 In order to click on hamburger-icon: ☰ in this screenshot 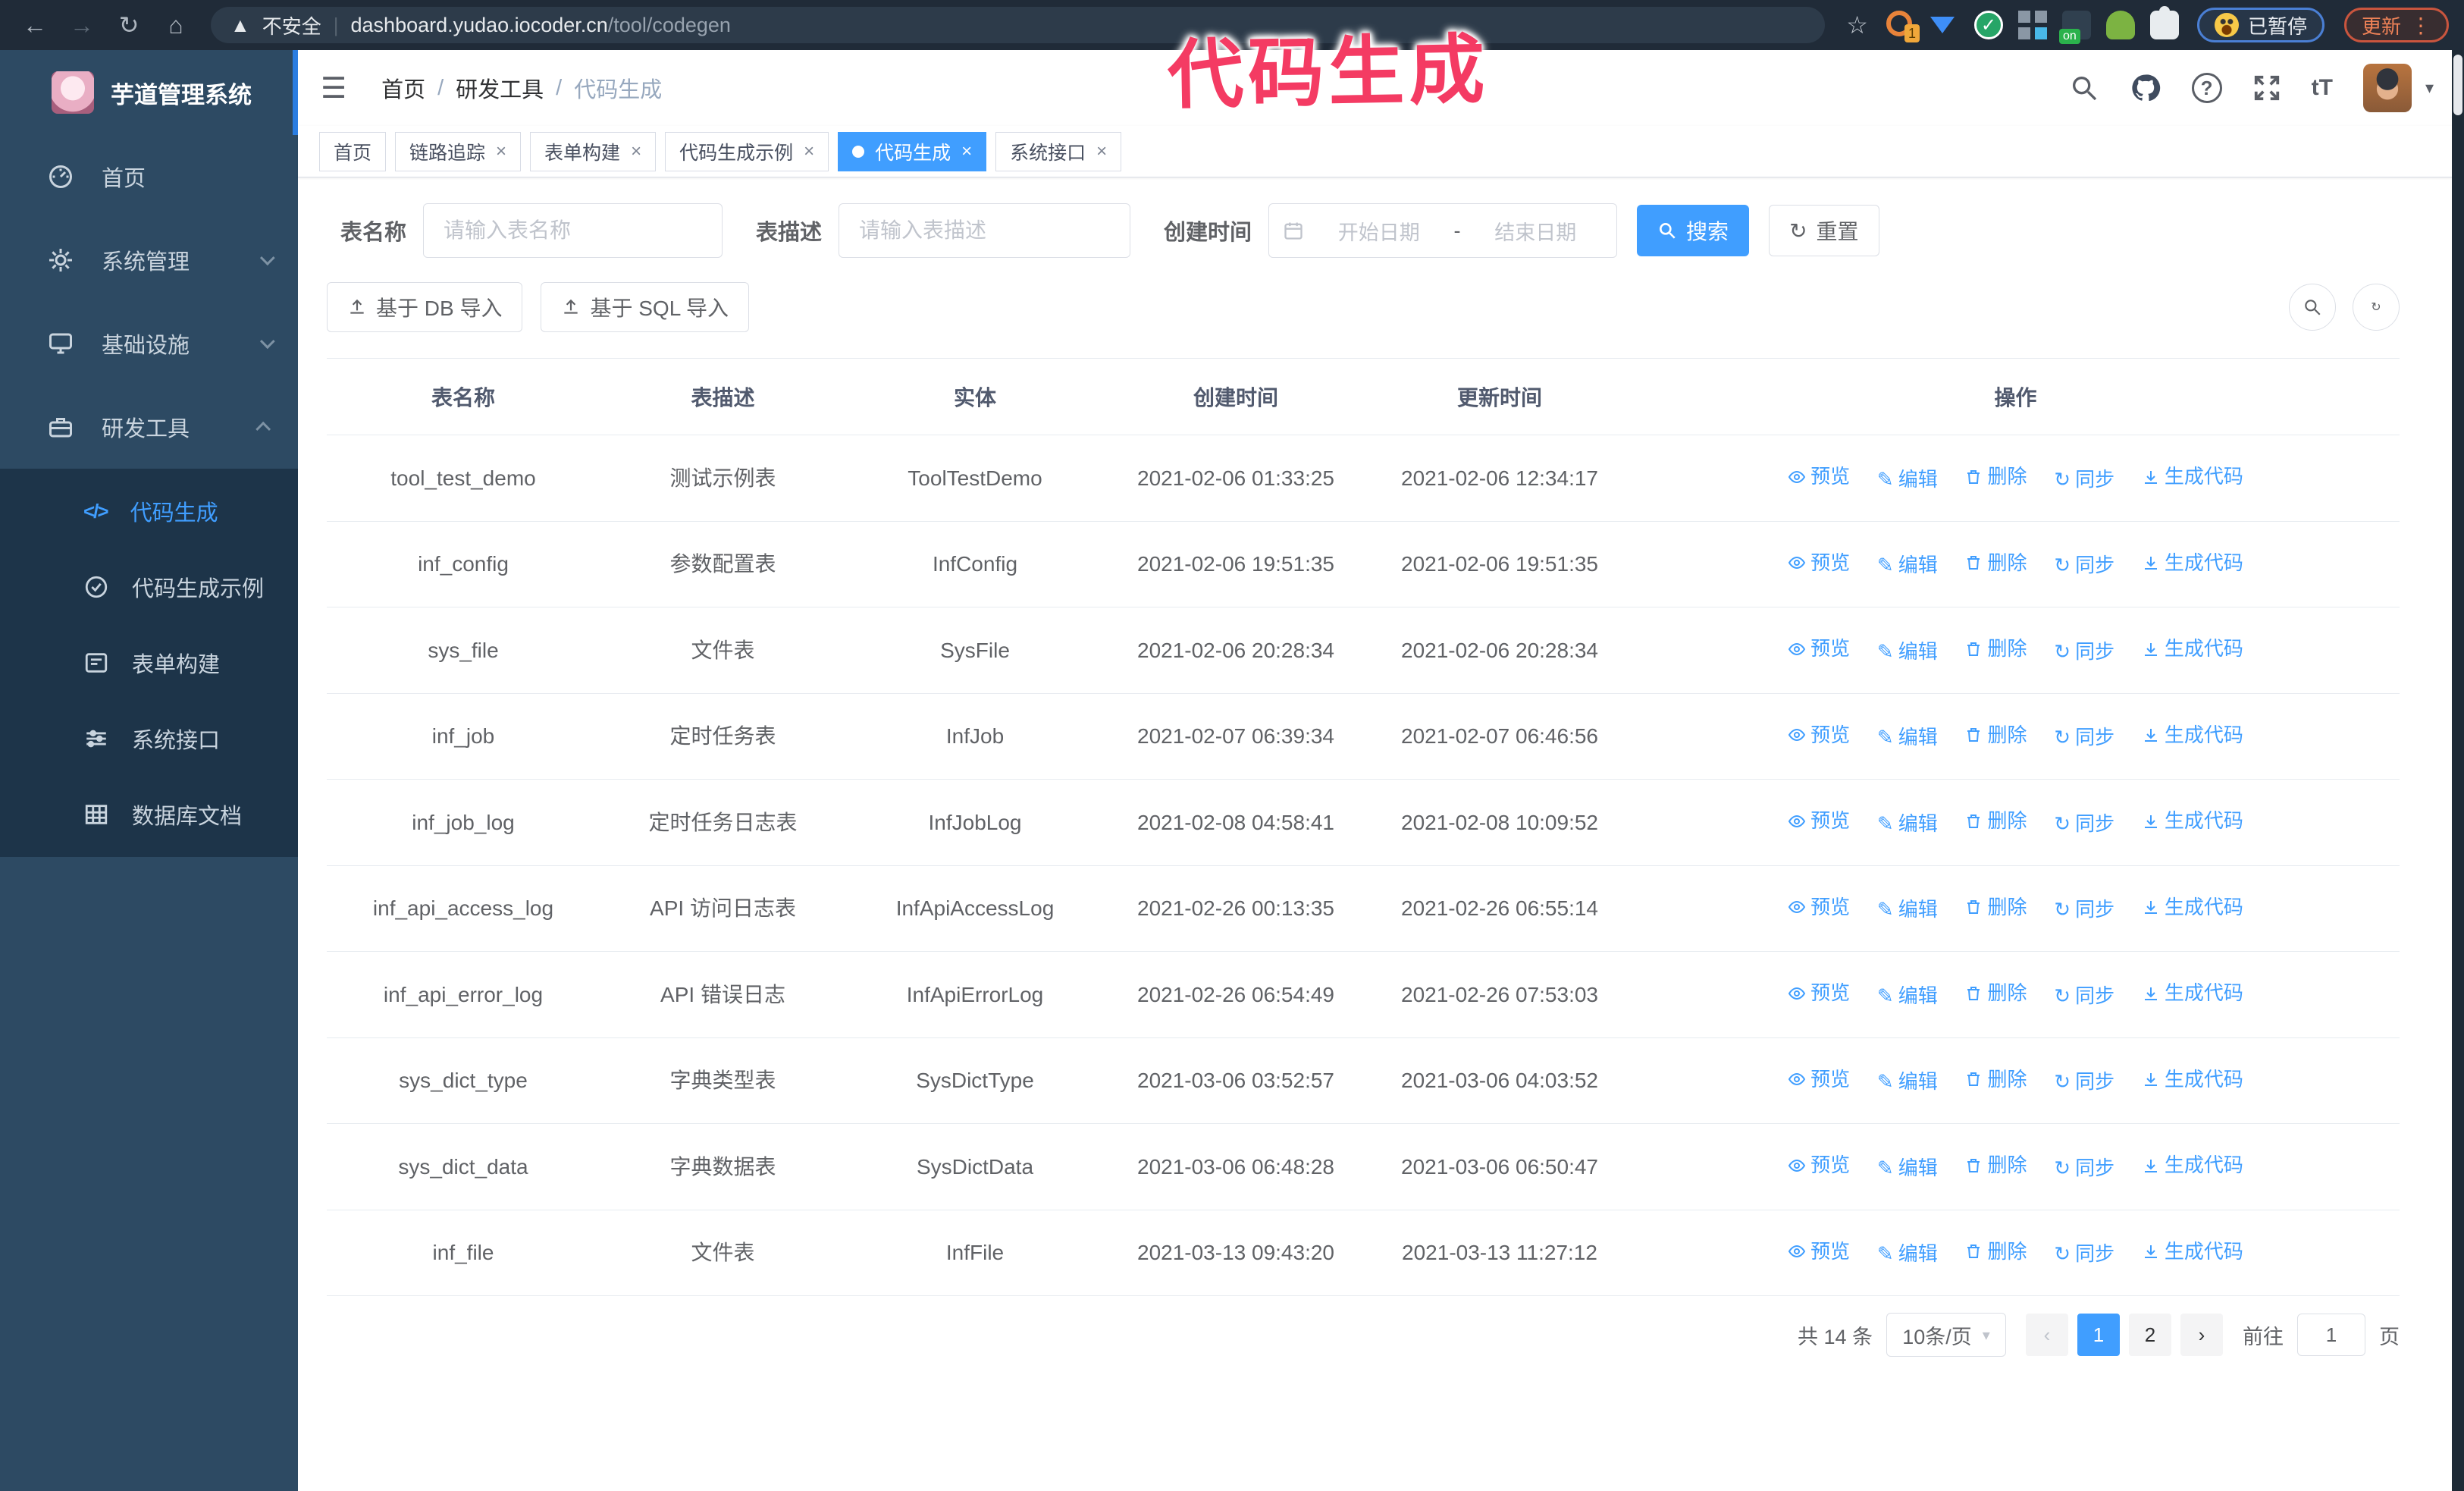, I will do `click(333, 88)`.